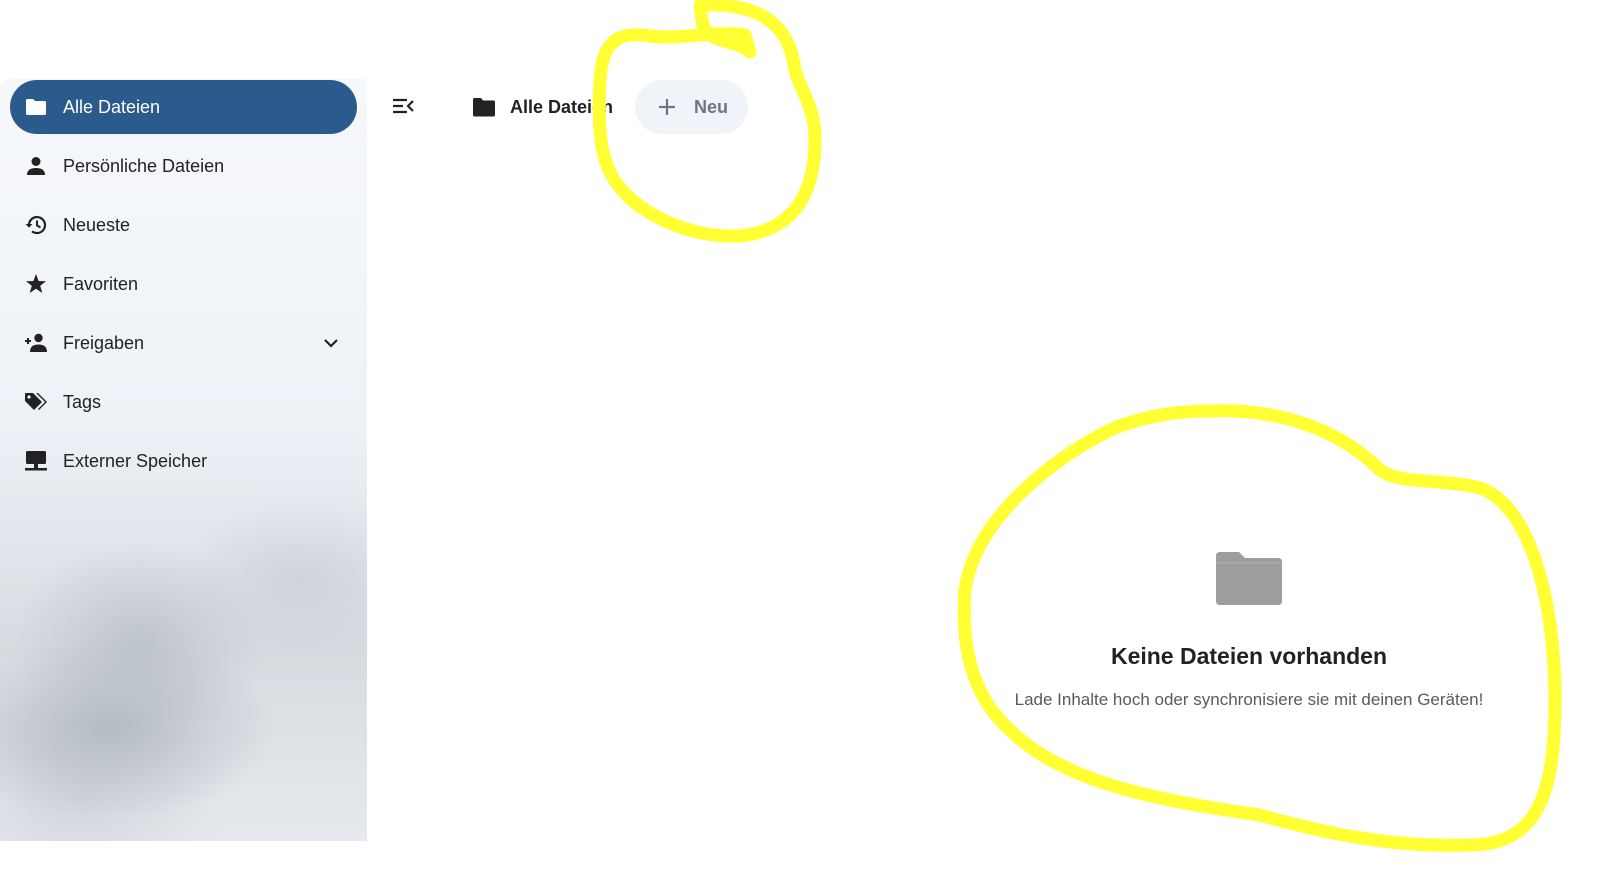 This screenshot has height=869, width=1605. I want to click on plus-icon, so click(667, 107).